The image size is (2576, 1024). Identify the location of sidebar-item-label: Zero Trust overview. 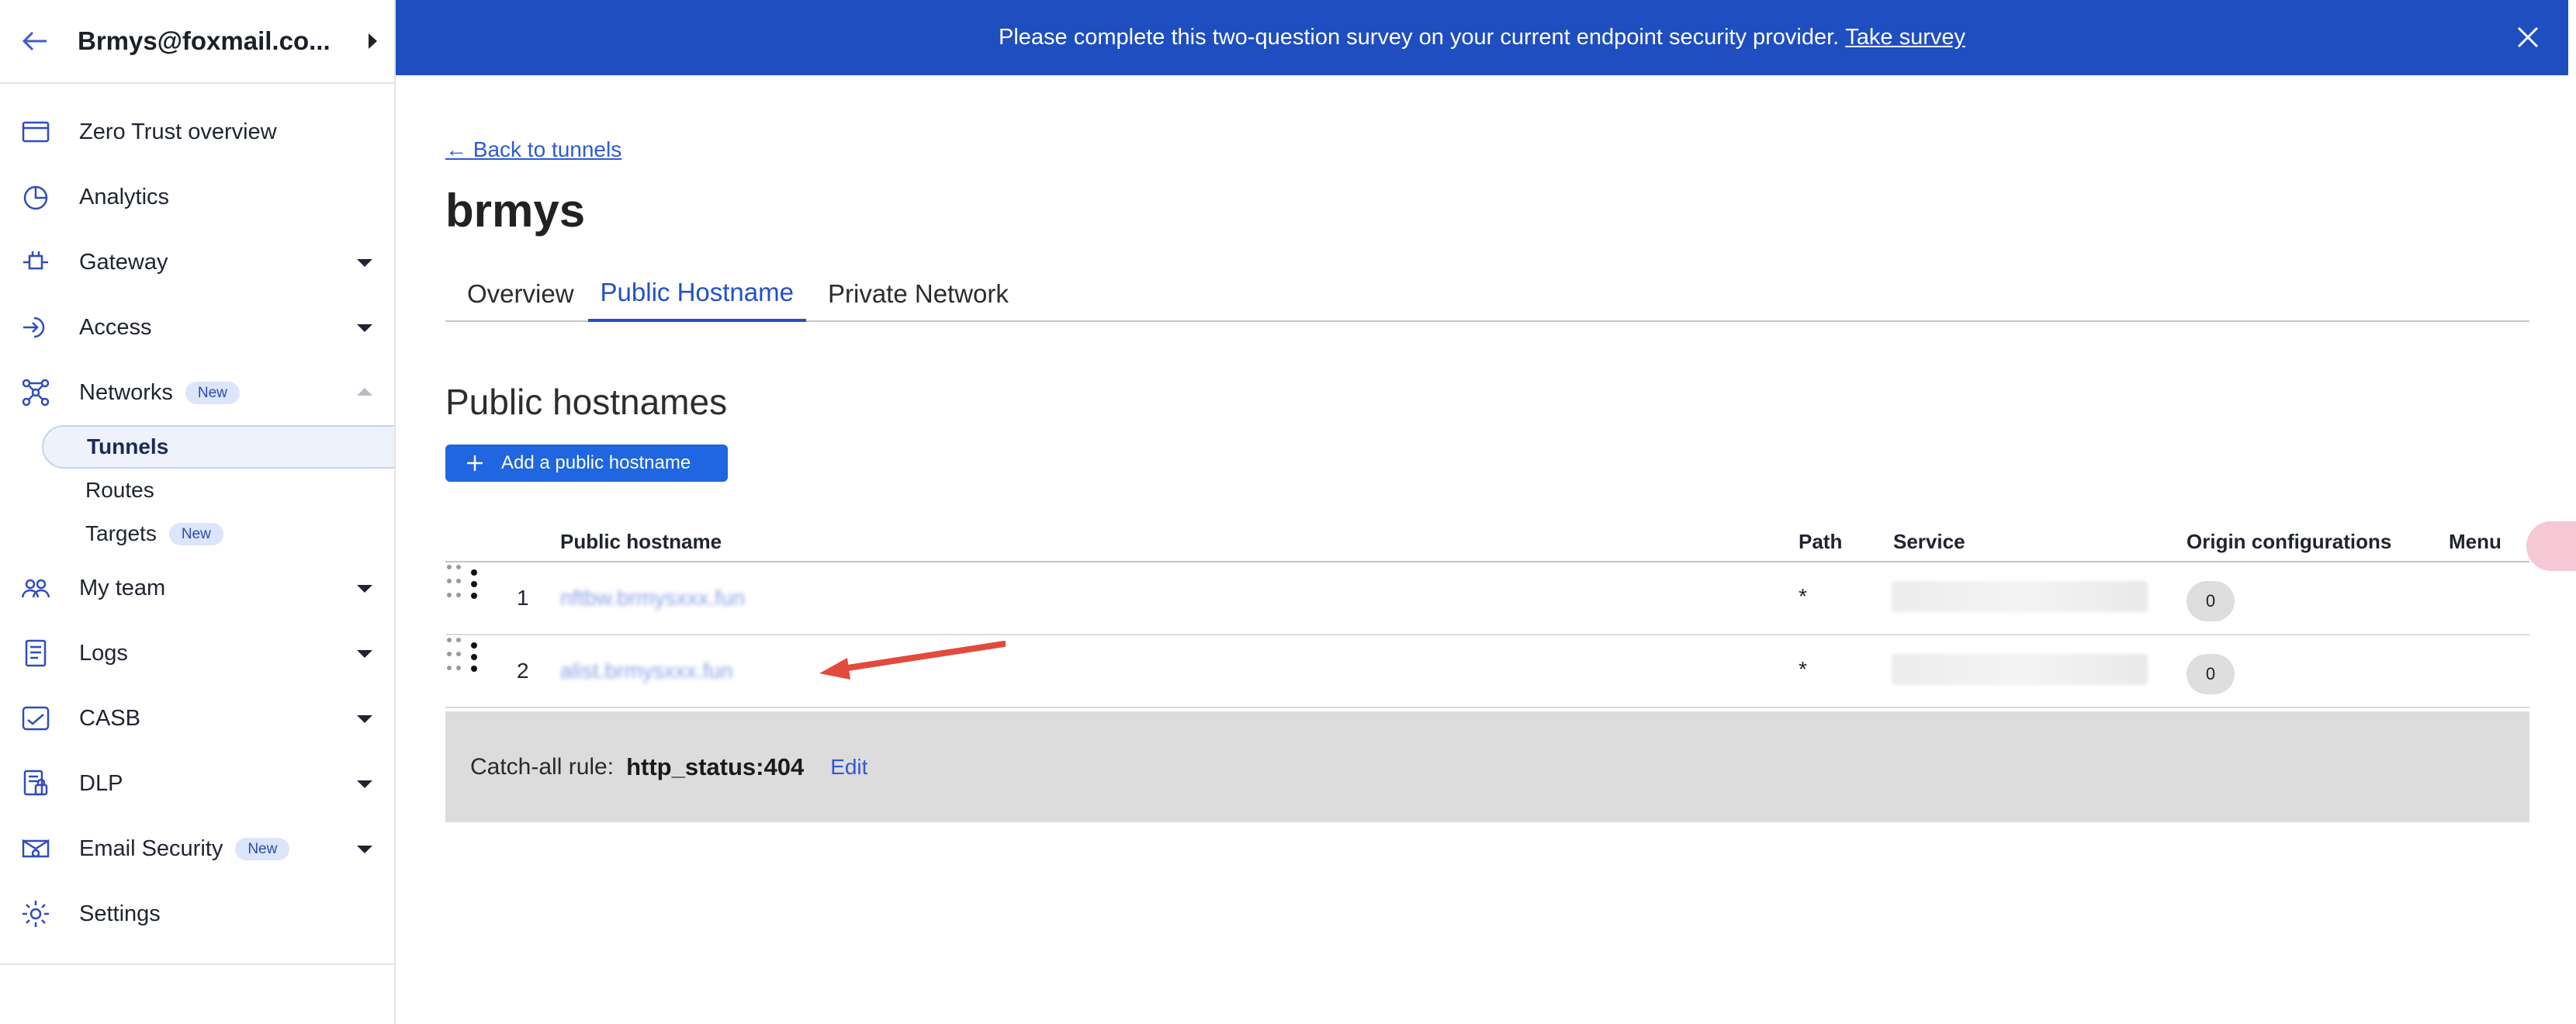
(178, 131).